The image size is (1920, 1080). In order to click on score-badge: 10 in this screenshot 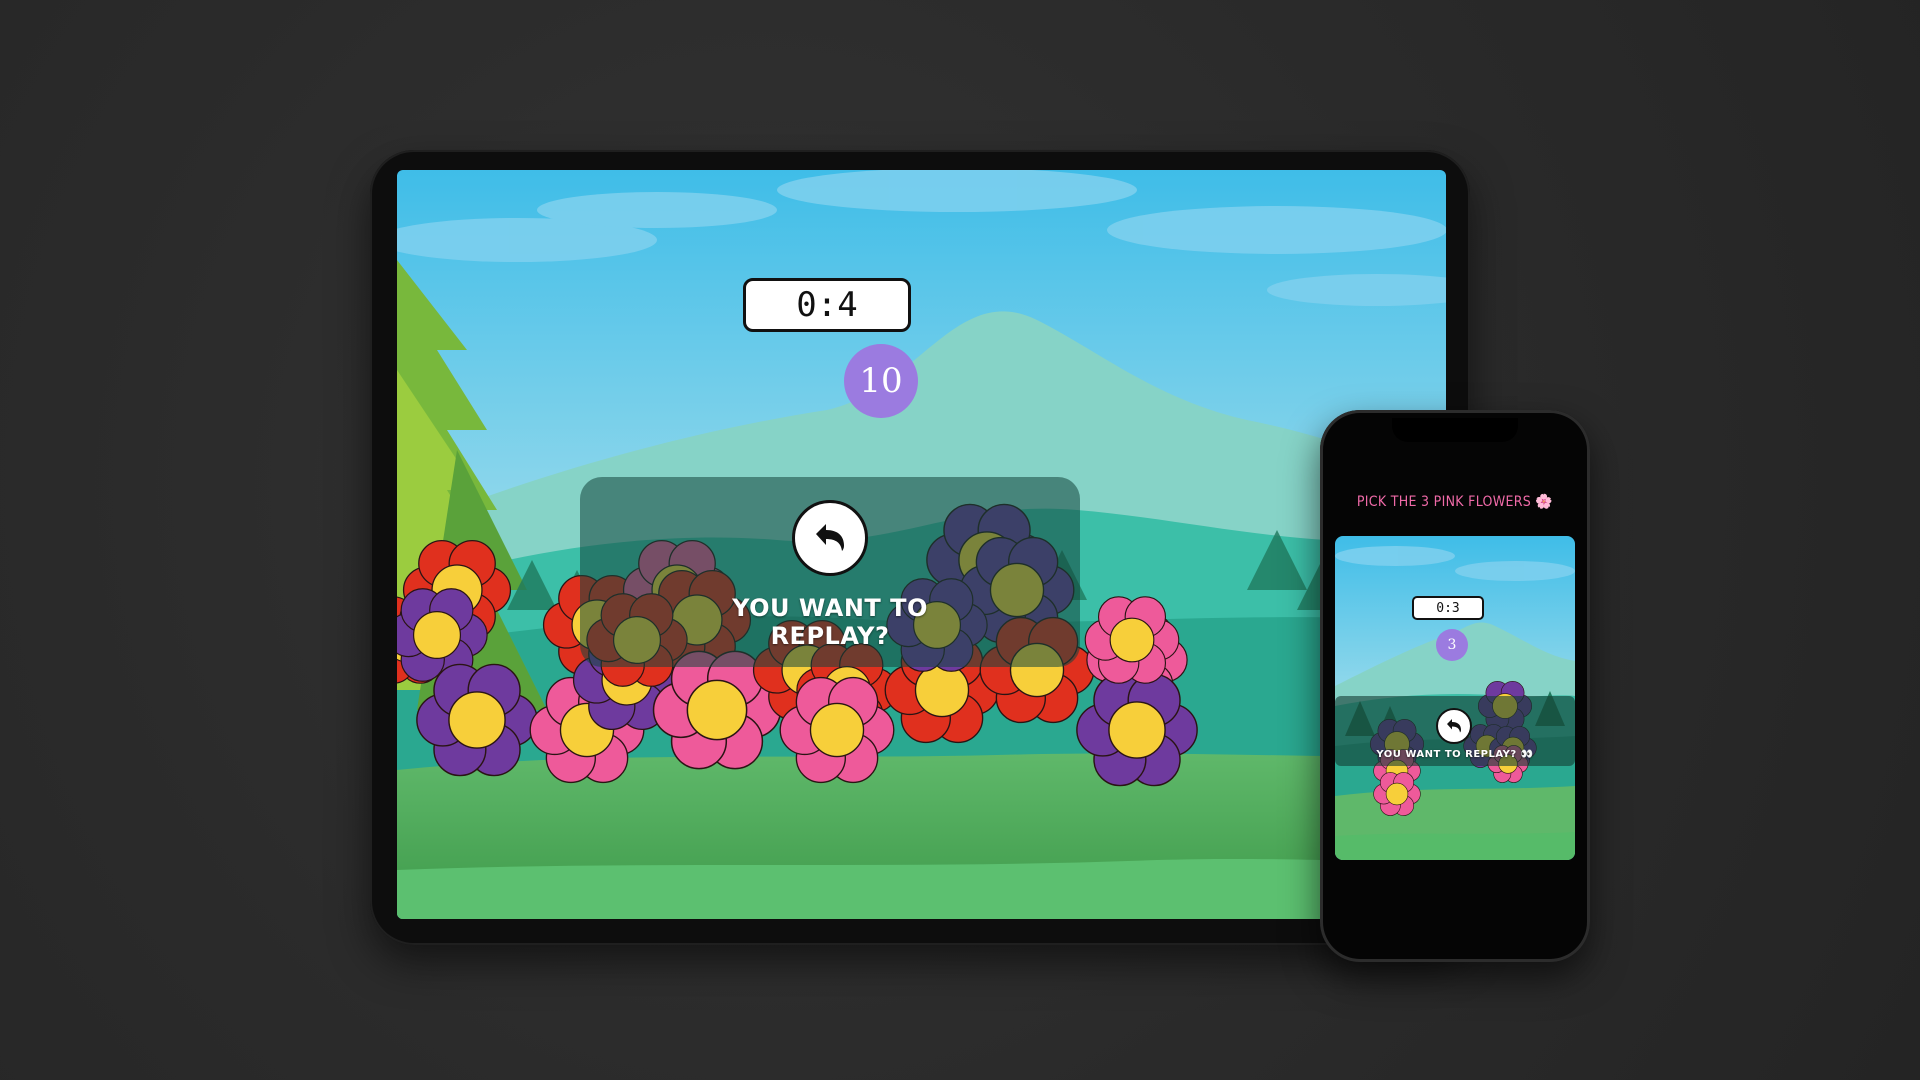, I will do `click(881, 381)`.